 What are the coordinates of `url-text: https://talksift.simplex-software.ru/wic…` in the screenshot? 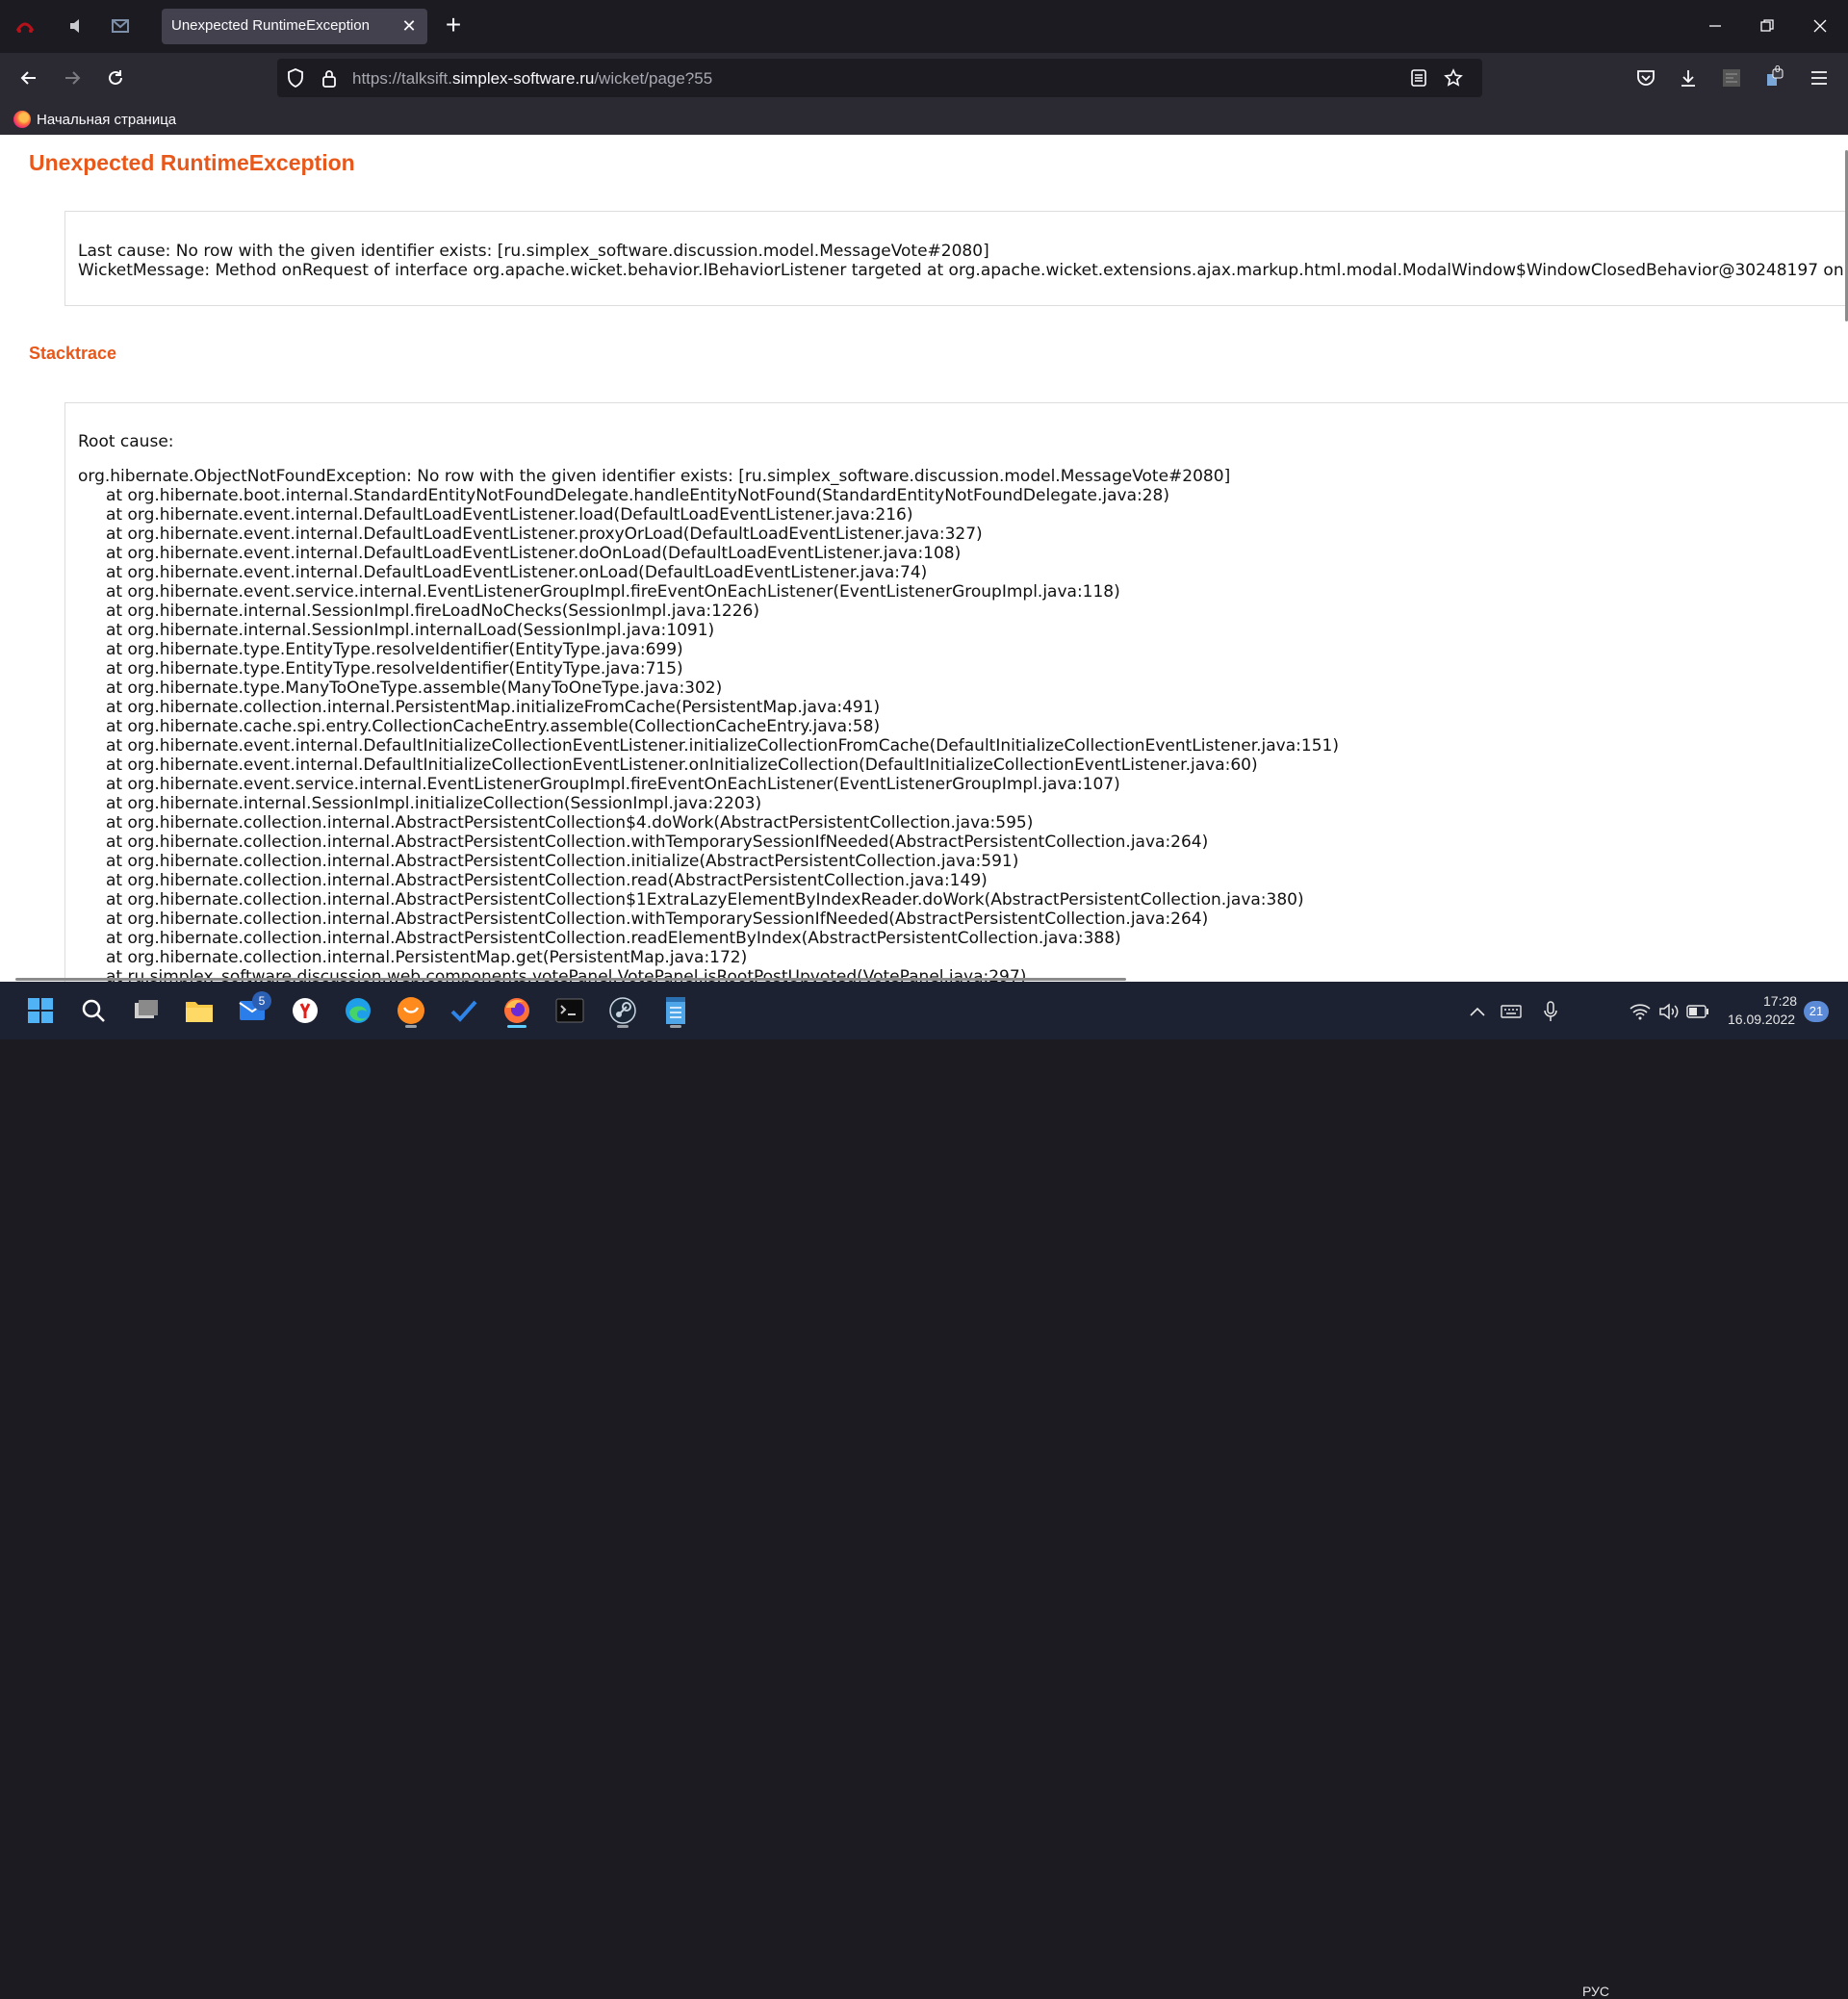 It's located at (532, 79).